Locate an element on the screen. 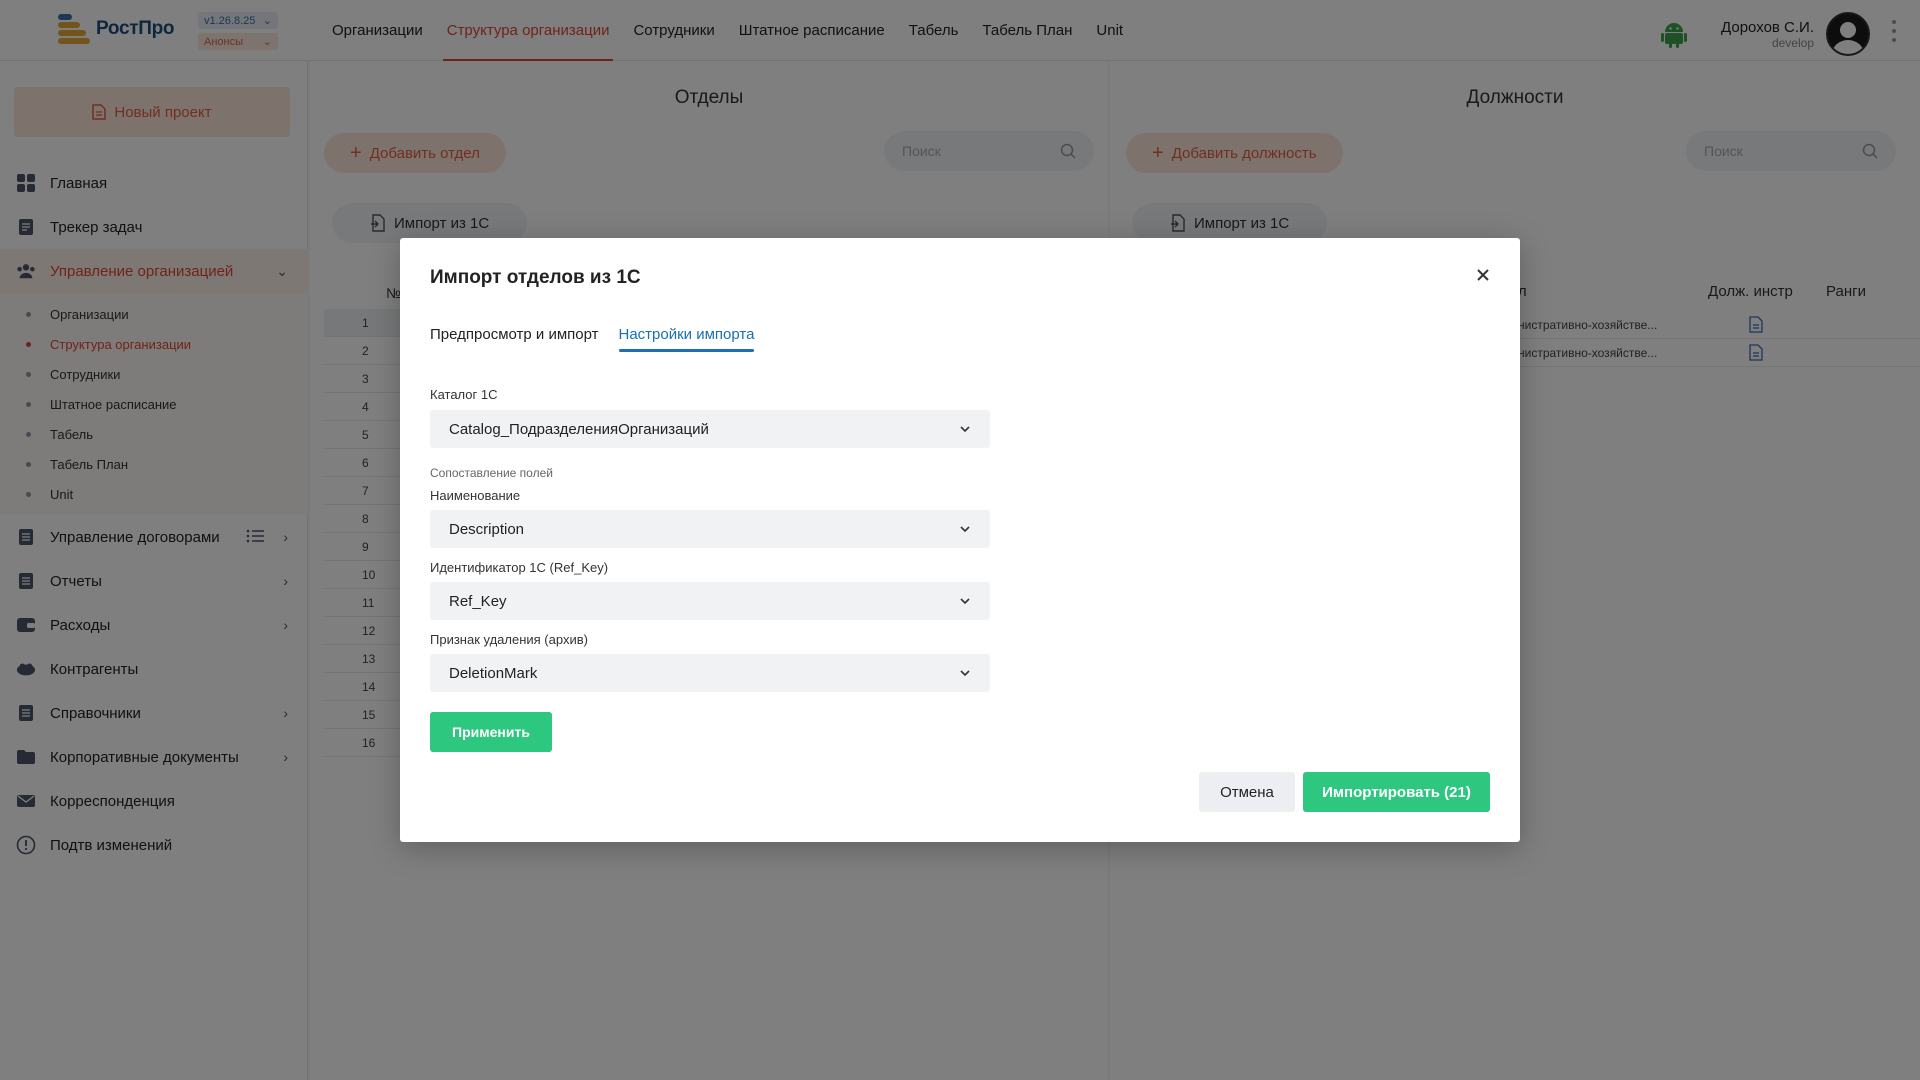 The width and height of the screenshot is (1920, 1080). name-field-label: Наименование is located at coordinates (475, 495).